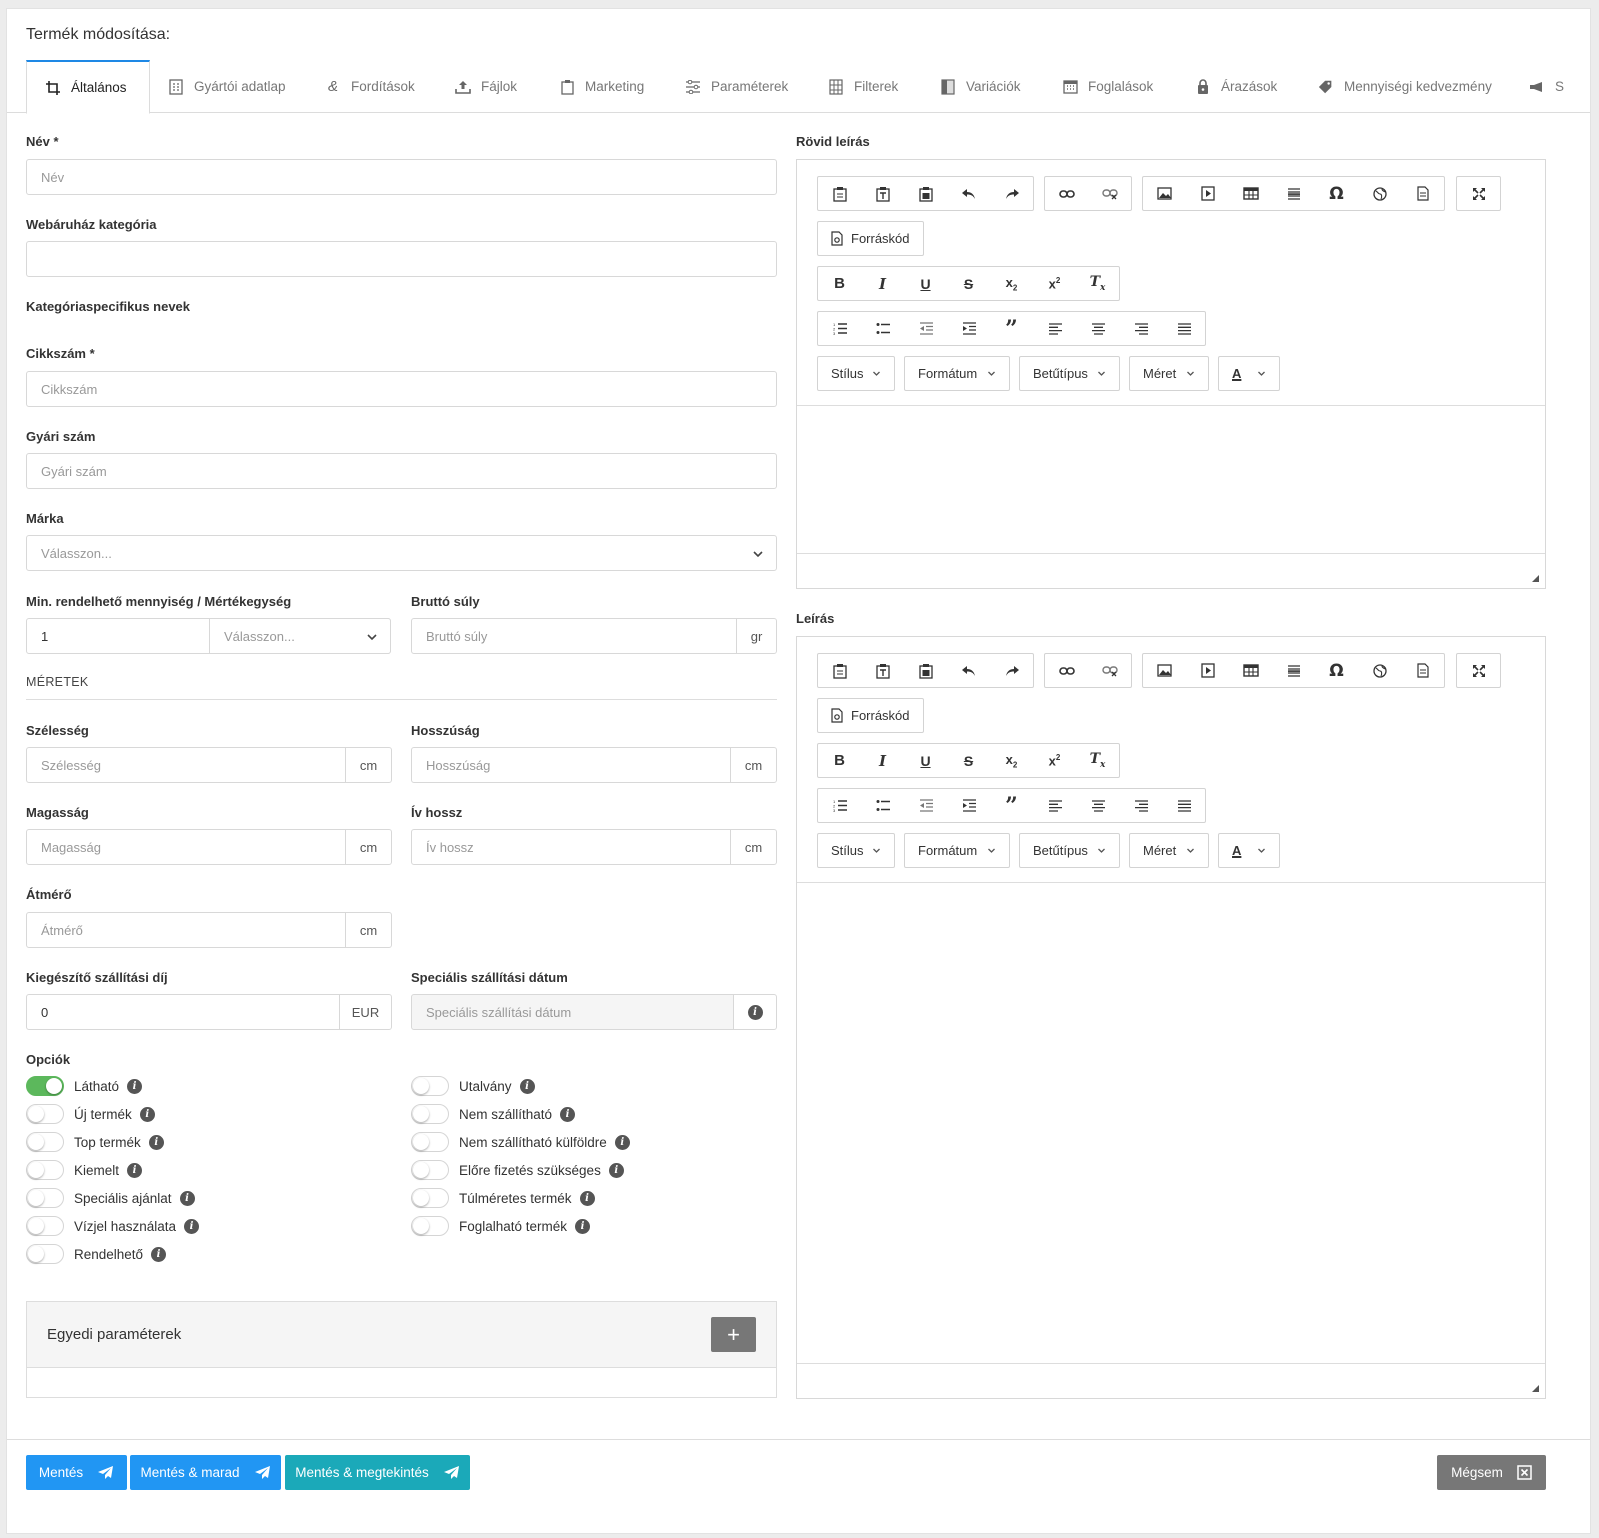  I want to click on tab-foglalasok: Foglalások, so click(1107, 86).